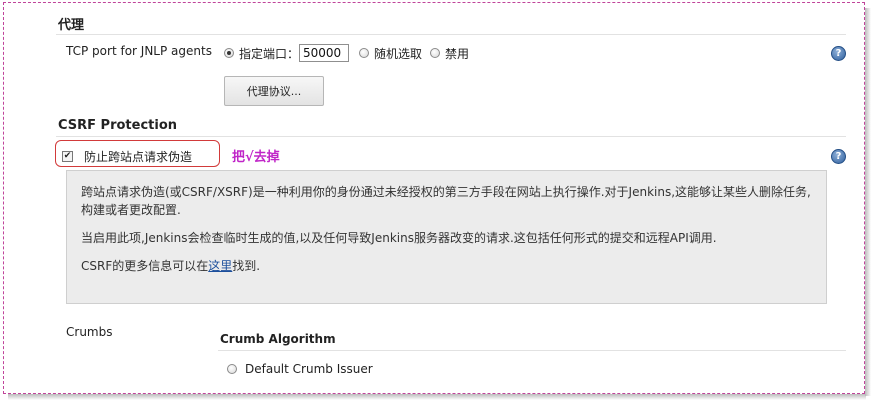 The width and height of the screenshot is (874, 405). Describe the element at coordinates (145, 266) in the screenshot. I see `csrf-description-p3-before: CSRF的更多信息可以在` at that location.